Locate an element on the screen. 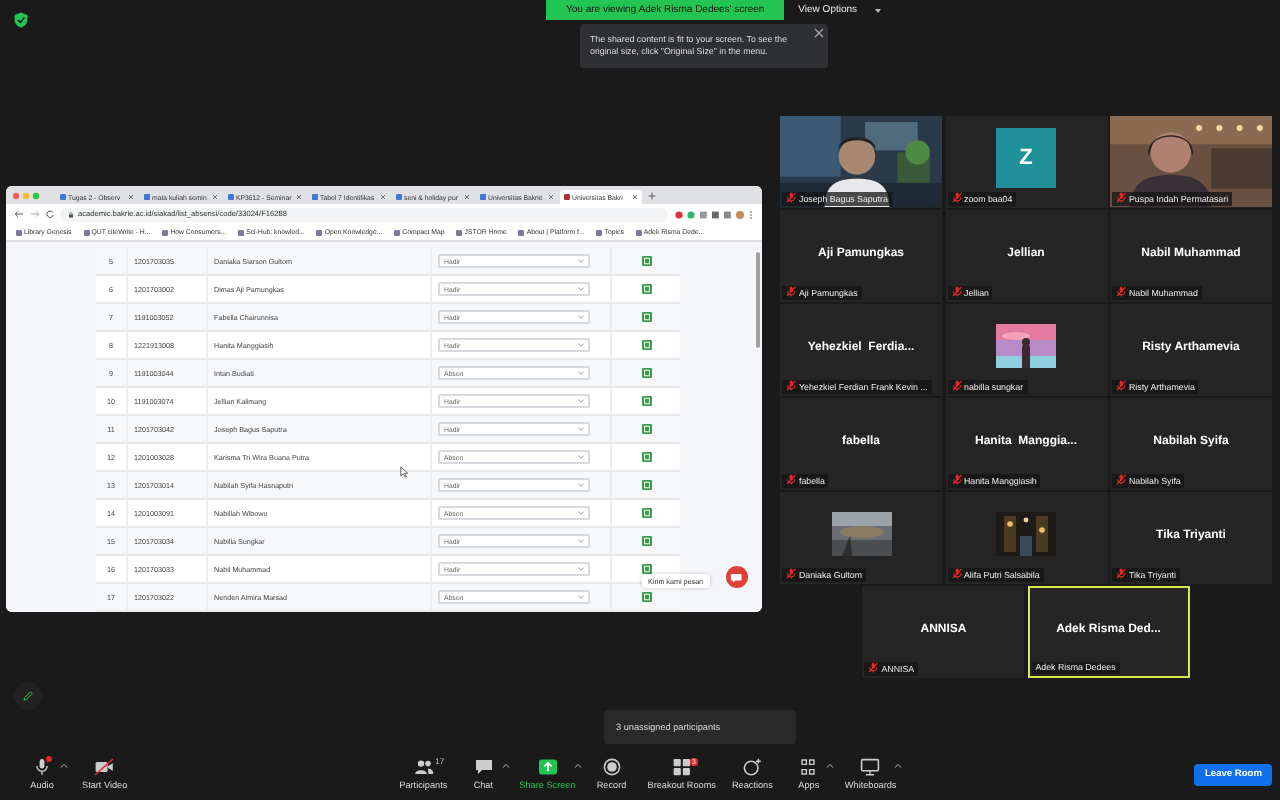 The image size is (1280, 800). participants-icon is located at coordinates (423, 767).